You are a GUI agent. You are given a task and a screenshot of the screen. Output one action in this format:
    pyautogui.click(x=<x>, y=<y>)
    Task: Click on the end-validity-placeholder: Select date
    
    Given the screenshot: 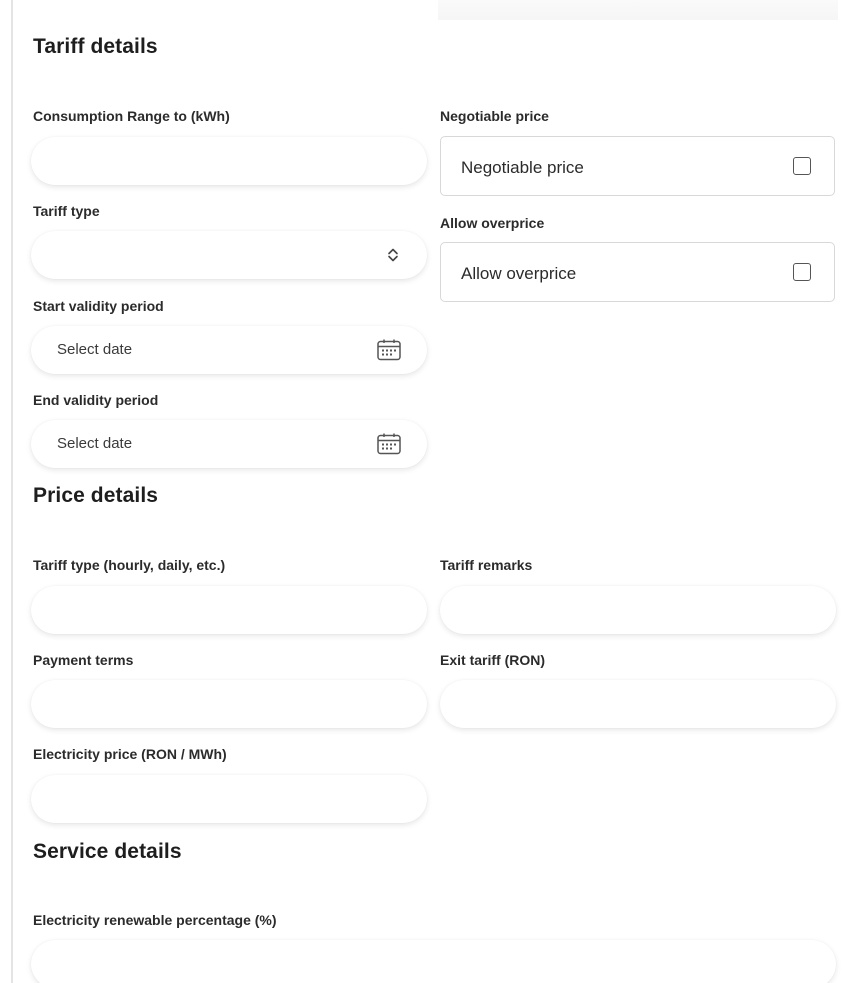 What is the action you would take?
    pyautogui.click(x=95, y=443)
    